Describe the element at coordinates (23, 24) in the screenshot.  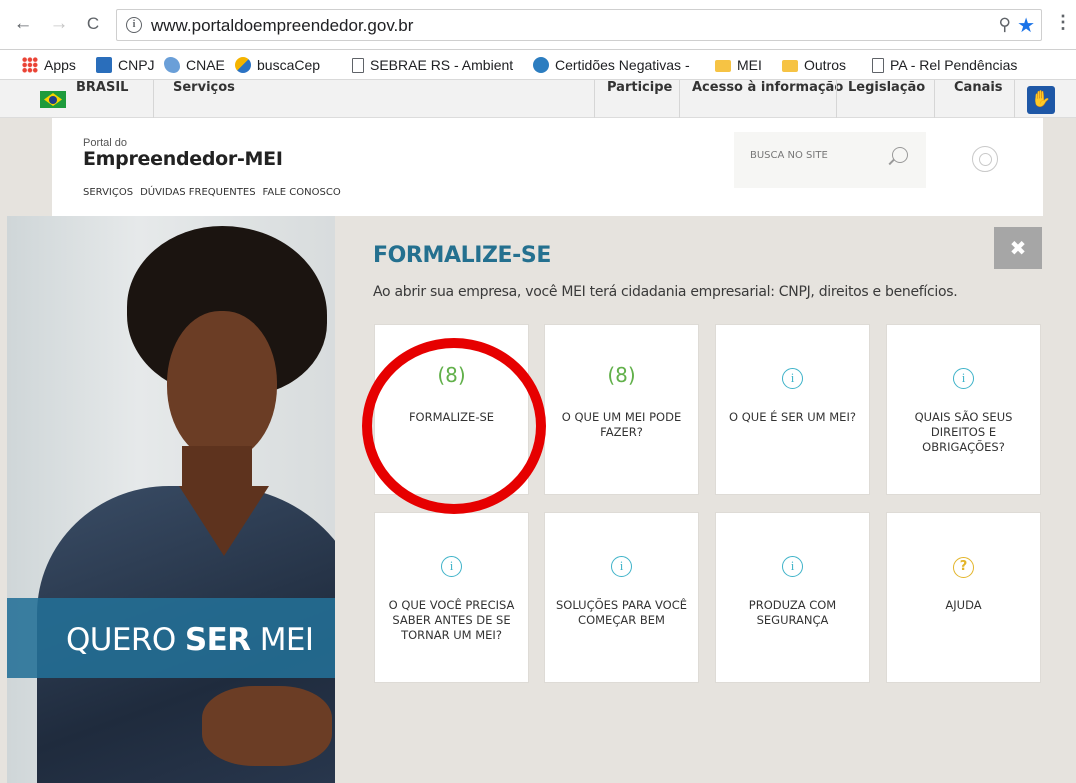
I see `back-arrow-icon: ←` at that location.